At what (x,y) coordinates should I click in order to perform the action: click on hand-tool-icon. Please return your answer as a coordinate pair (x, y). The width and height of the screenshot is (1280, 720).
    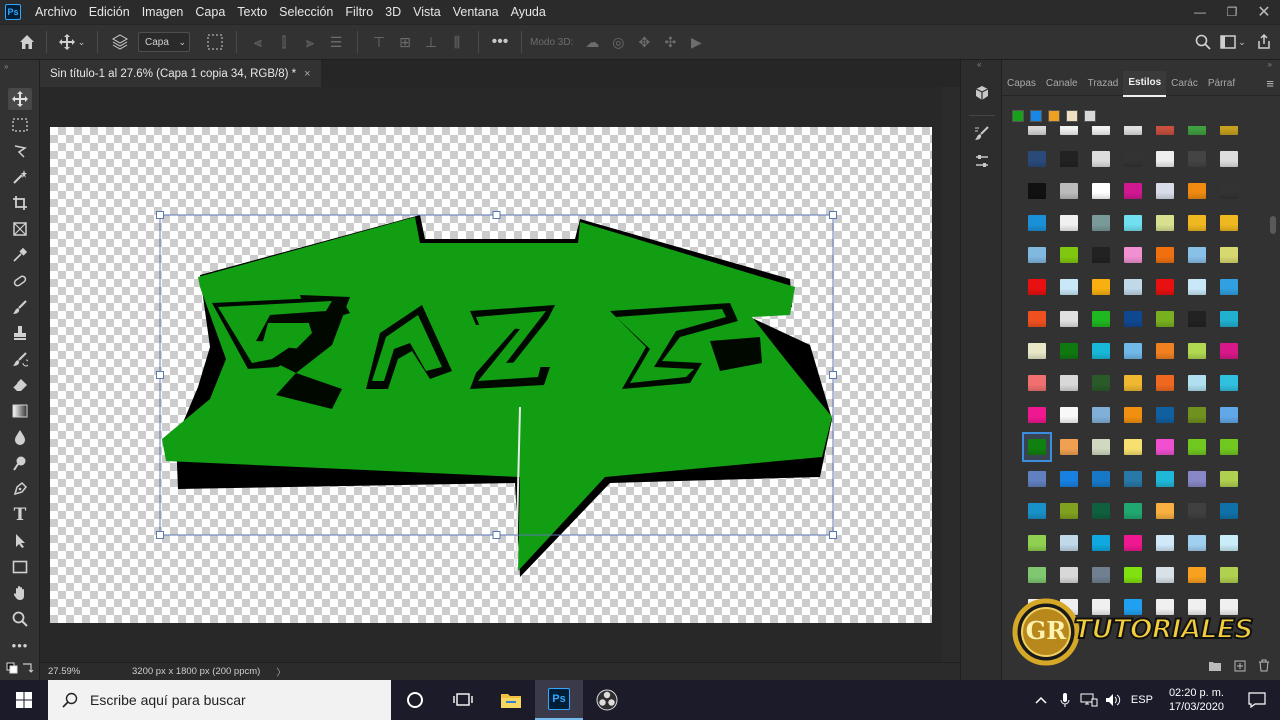
    Looking at the image, I should click on (20, 593).